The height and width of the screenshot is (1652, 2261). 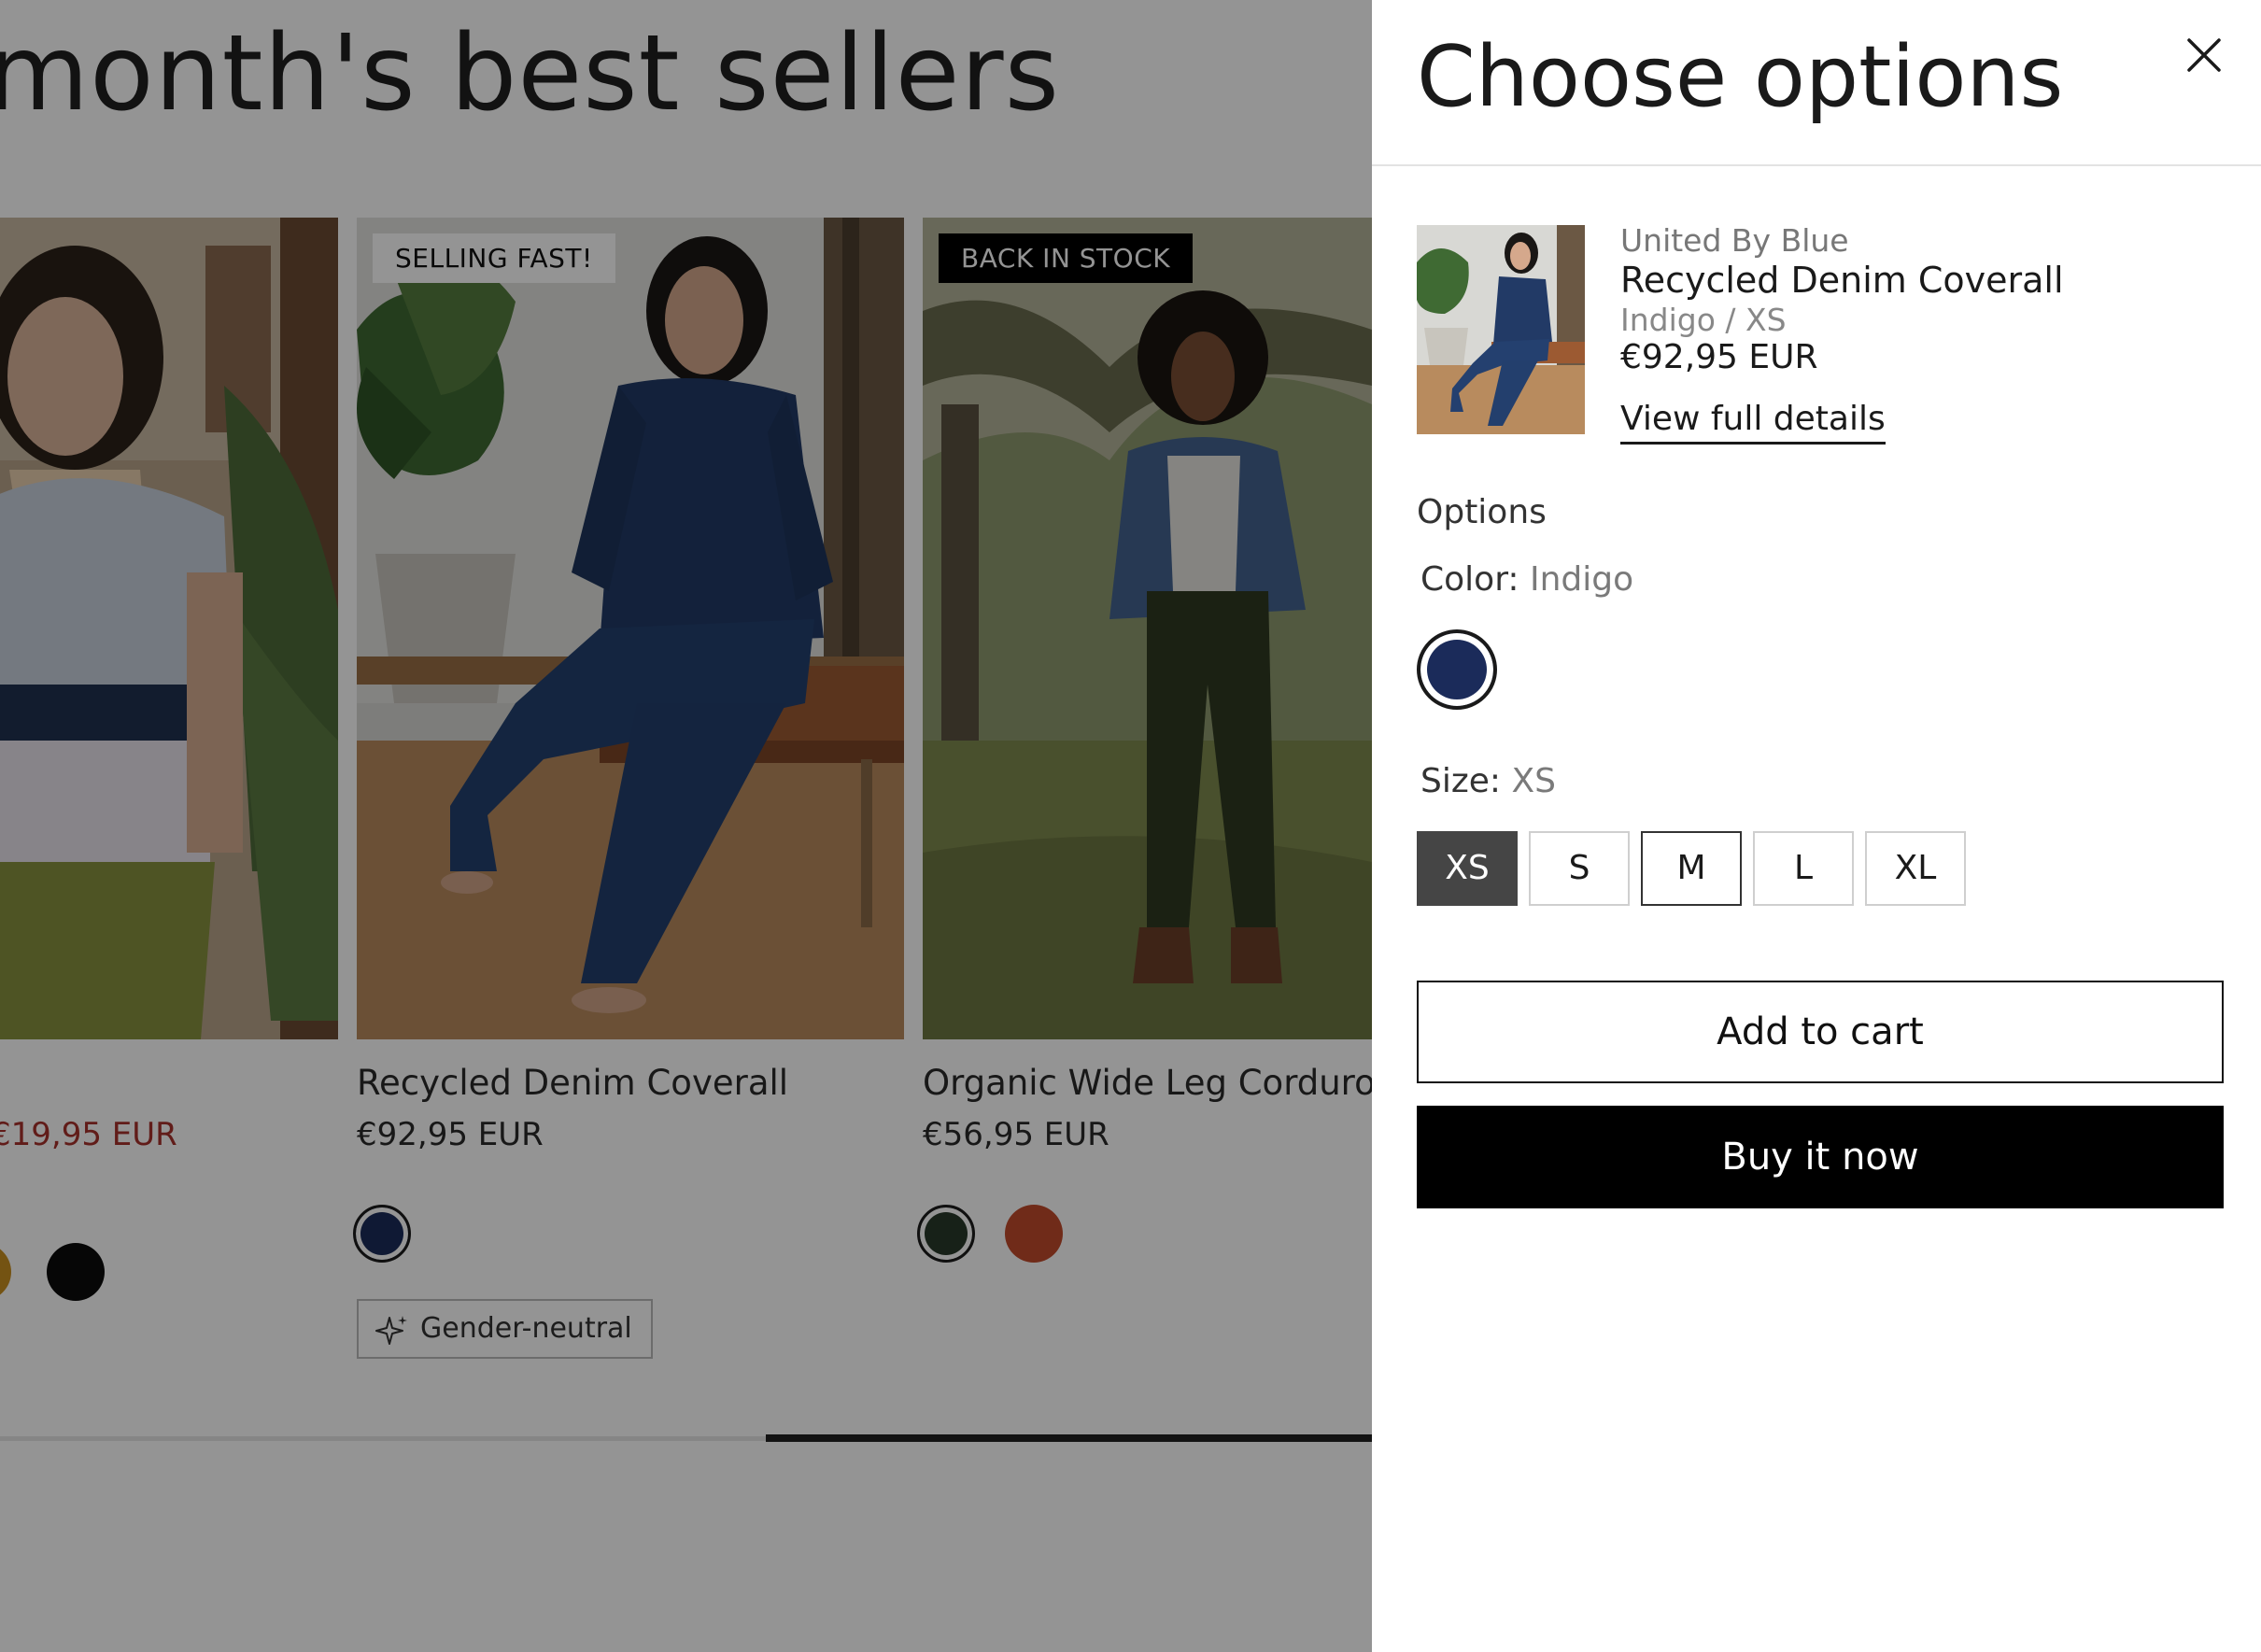 What do you see at coordinates (1820, 1032) in the screenshot?
I see `add-to-cart-button: Add to cart` at bounding box center [1820, 1032].